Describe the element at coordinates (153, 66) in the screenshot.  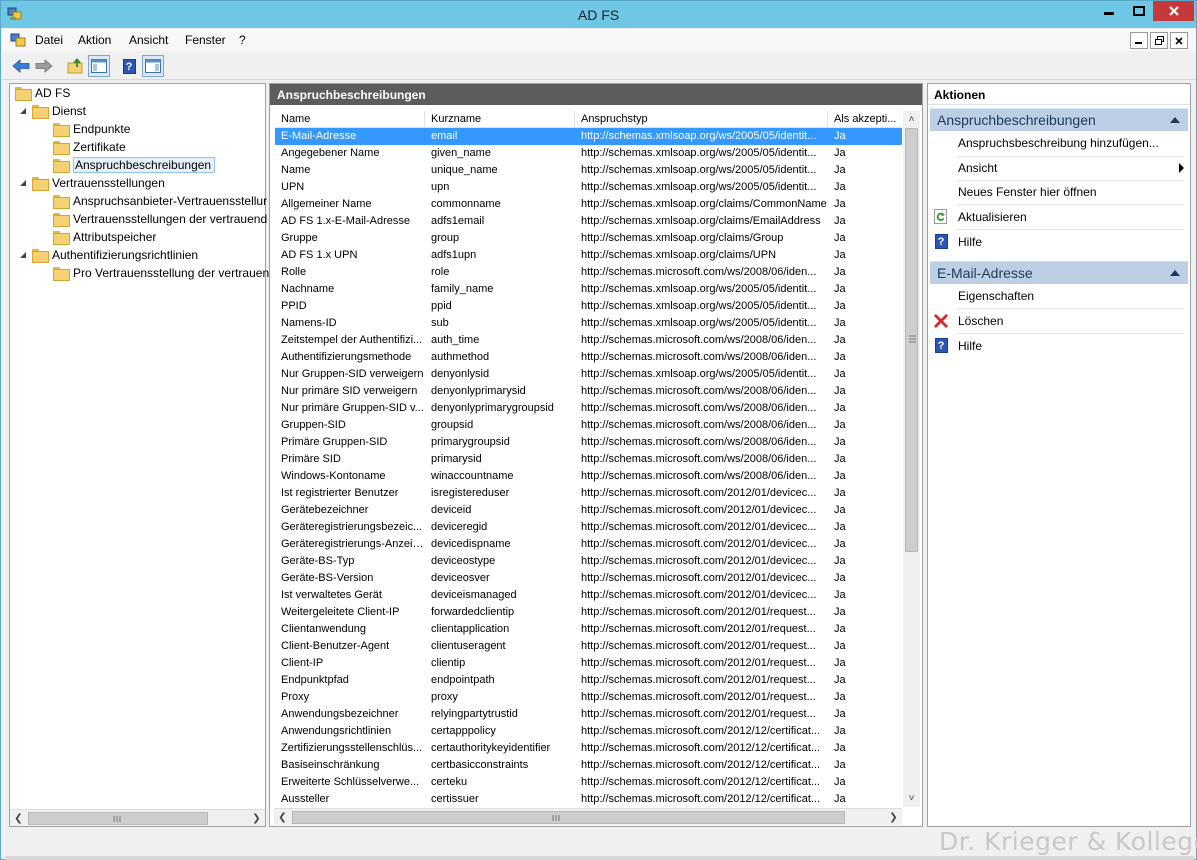
I see `show-hide-action-pane-button` at that location.